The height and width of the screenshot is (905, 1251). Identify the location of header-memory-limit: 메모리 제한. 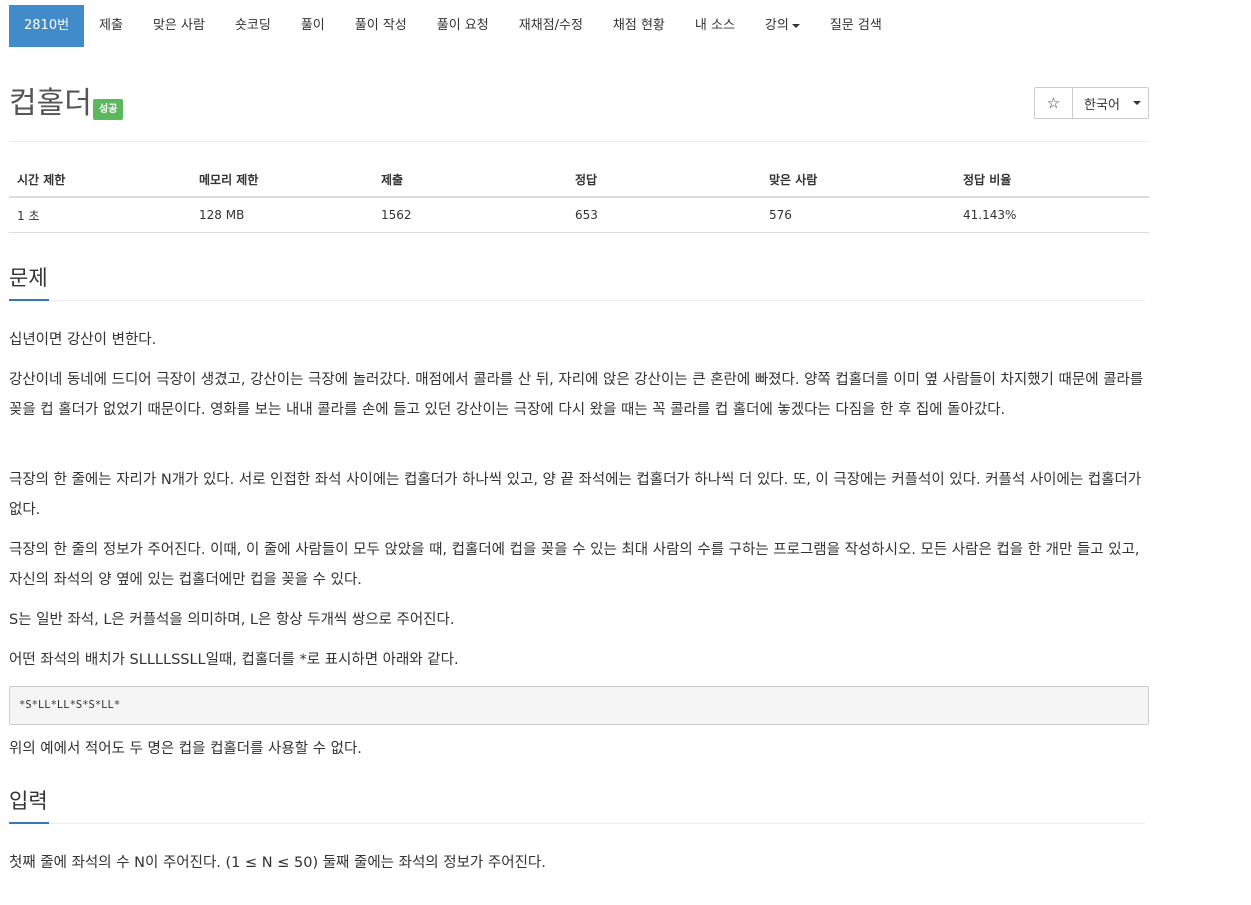
(282, 180).